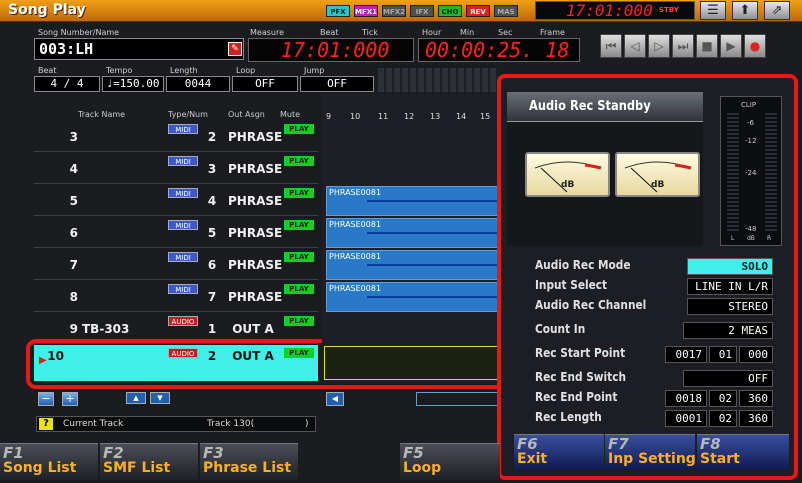 Image resolution: width=802 pixels, height=483 pixels. Describe the element at coordinates (756, 354) in the screenshot. I see `rec-start-tick: 000` at that location.